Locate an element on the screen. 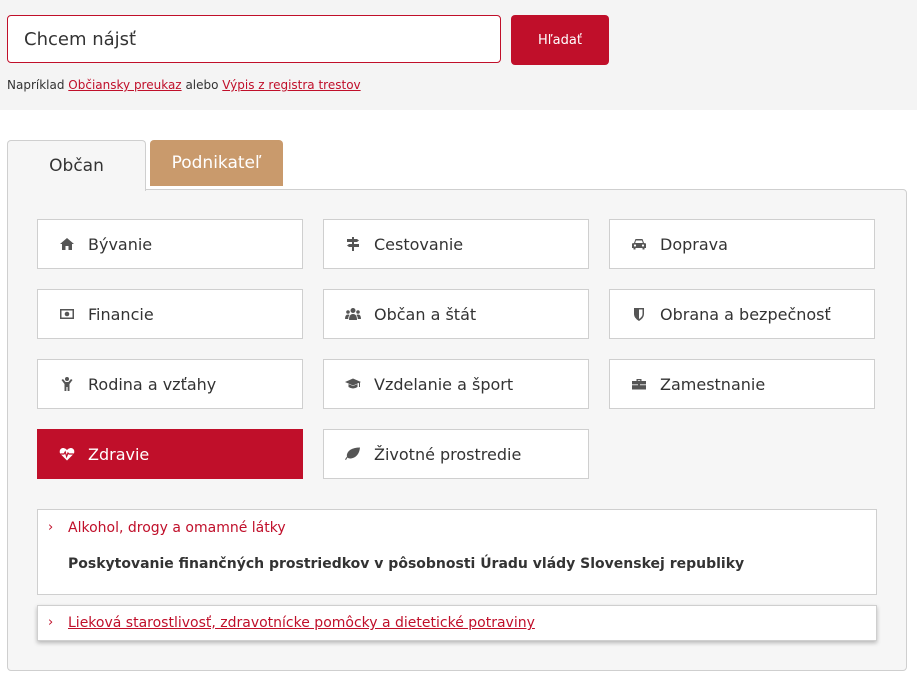  child-icon is located at coordinates (67, 384).